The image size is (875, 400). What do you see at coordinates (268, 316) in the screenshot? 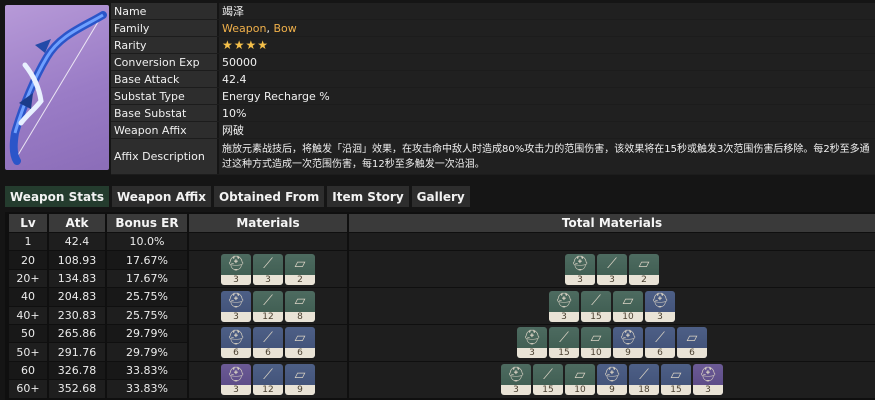
I see `material-count: 12` at bounding box center [268, 316].